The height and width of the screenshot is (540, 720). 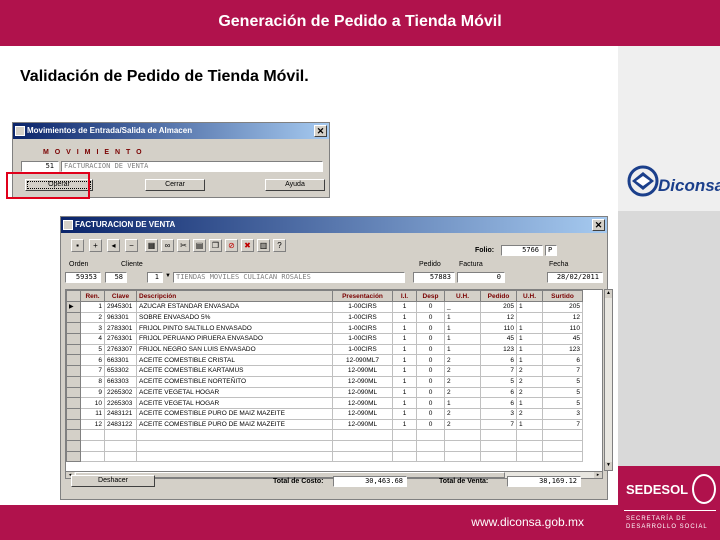 What do you see at coordinates (324, 317) in the screenshot?
I see `table-row: 2 963301 SOBRE ENVASADO 5% 1-00CIRS 1 0 1 12 12` at bounding box center [324, 317].